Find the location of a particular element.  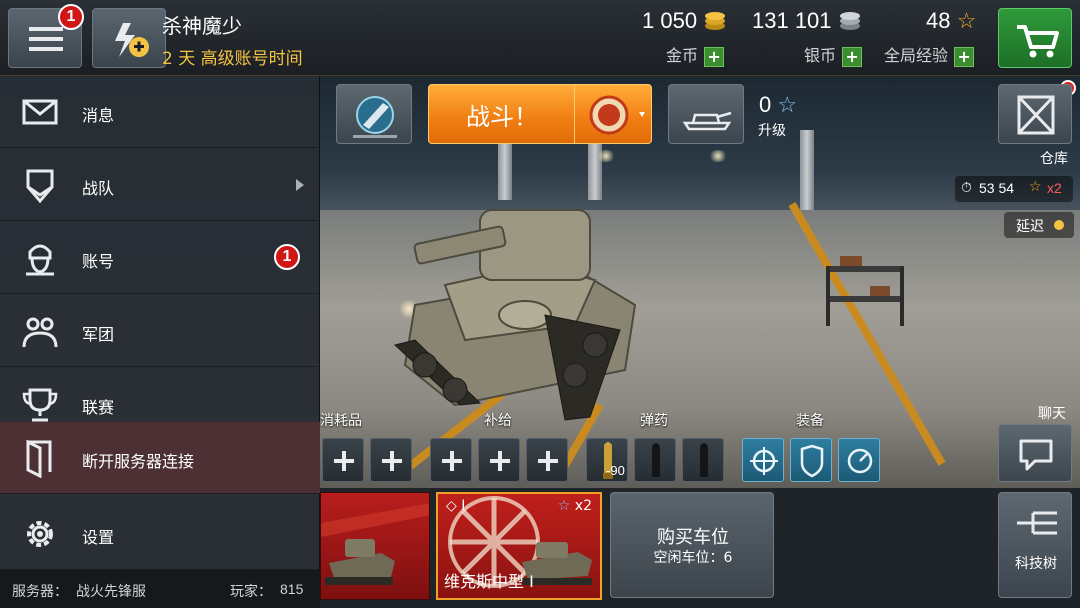

tank-xp-bonus: ☆ x2 is located at coordinates (575, 506).